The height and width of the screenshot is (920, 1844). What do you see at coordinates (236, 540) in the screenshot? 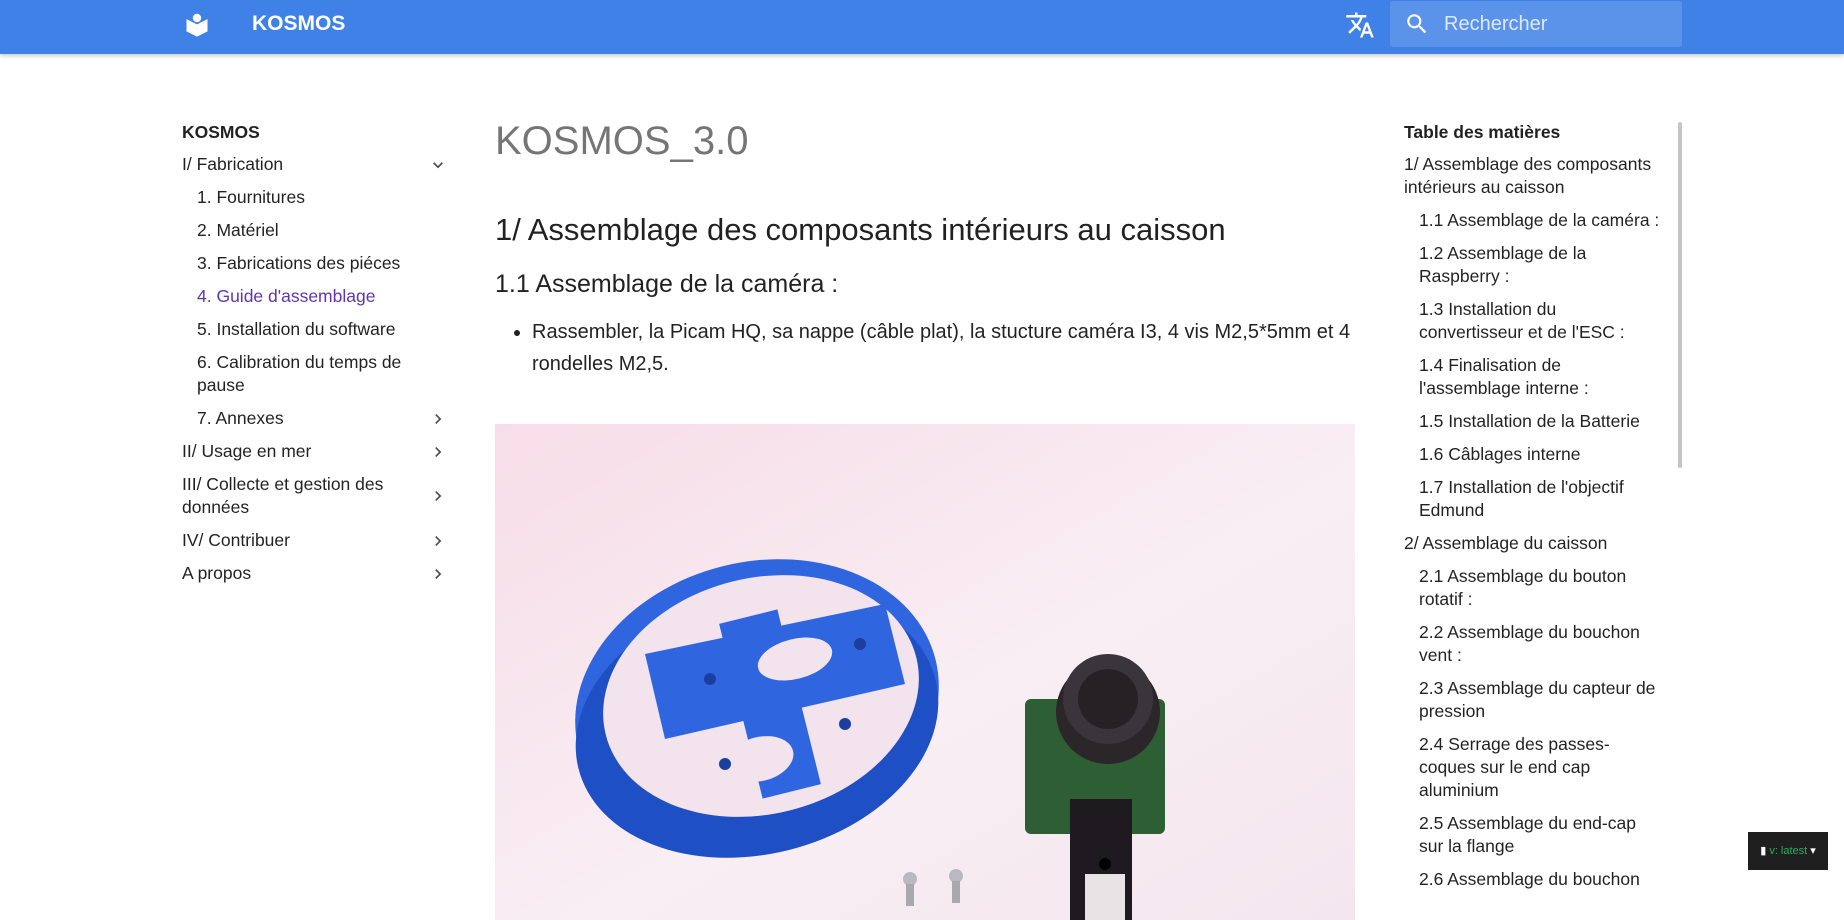
I see `nav-item-label: IV/ Contribuer` at bounding box center [236, 540].